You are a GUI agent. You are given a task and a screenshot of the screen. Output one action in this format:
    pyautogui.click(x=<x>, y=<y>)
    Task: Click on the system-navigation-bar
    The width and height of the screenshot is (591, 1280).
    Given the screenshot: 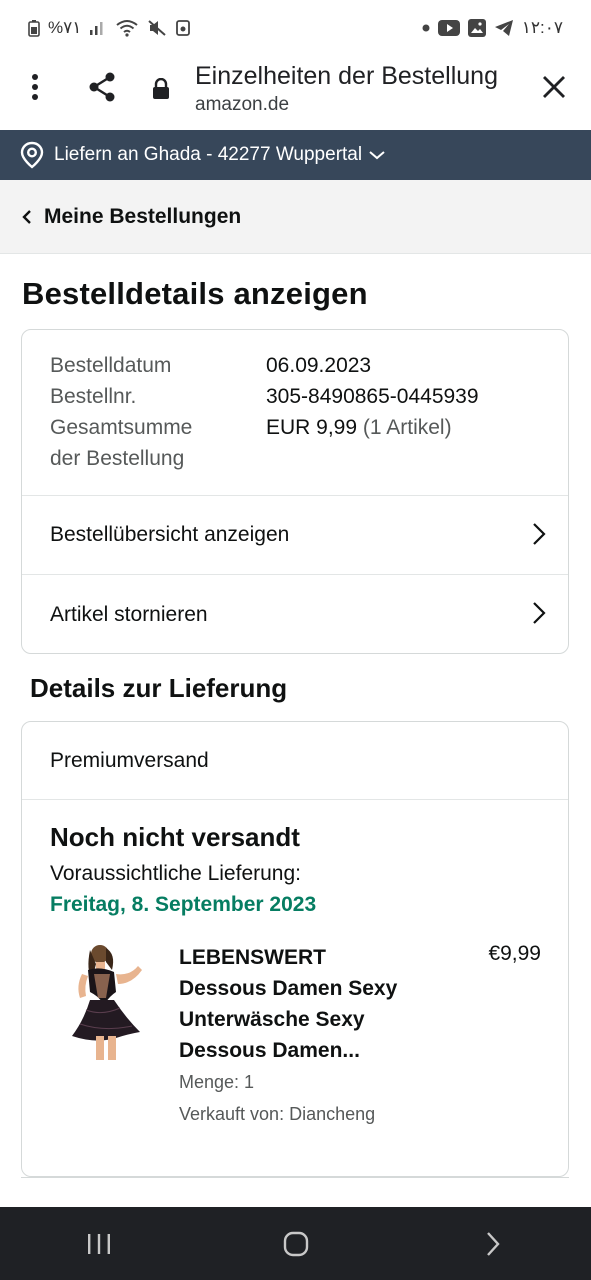 What is the action you would take?
    pyautogui.click(x=295, y=1243)
    